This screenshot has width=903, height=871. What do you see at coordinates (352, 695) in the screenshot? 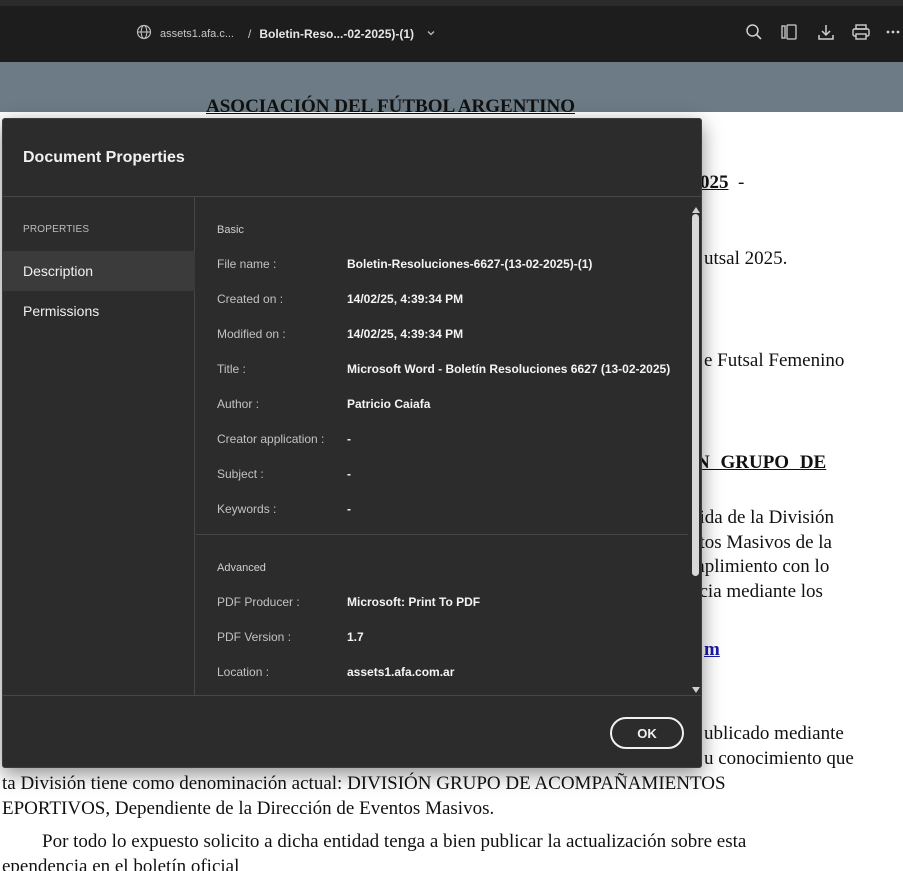
I see `divider` at bounding box center [352, 695].